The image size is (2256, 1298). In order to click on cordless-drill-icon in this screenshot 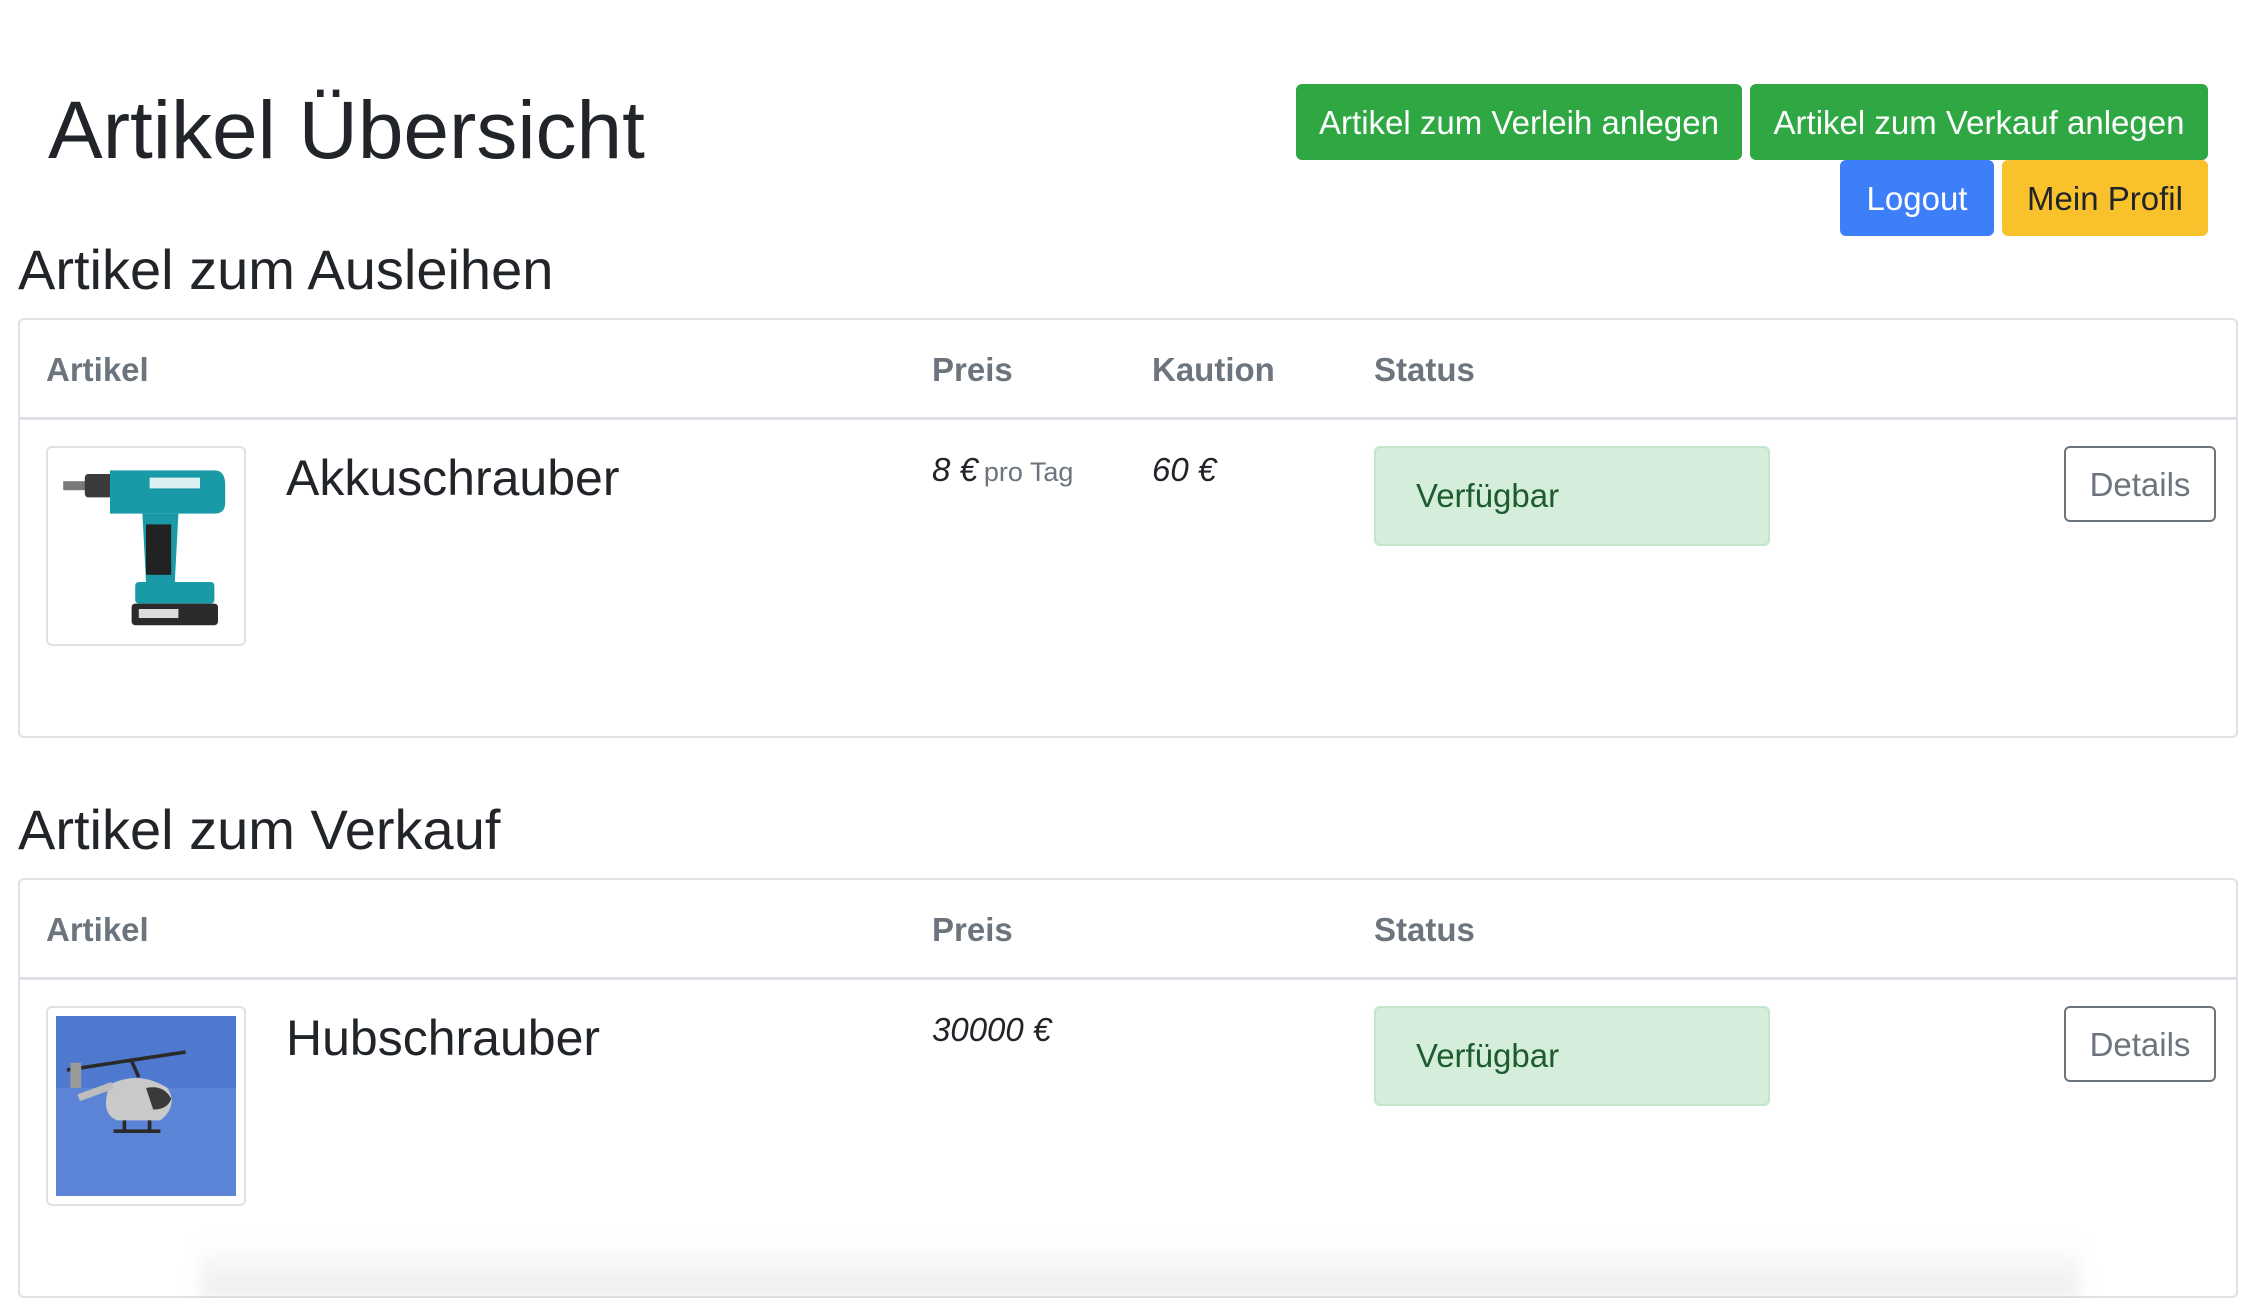, I will do `click(146, 546)`.